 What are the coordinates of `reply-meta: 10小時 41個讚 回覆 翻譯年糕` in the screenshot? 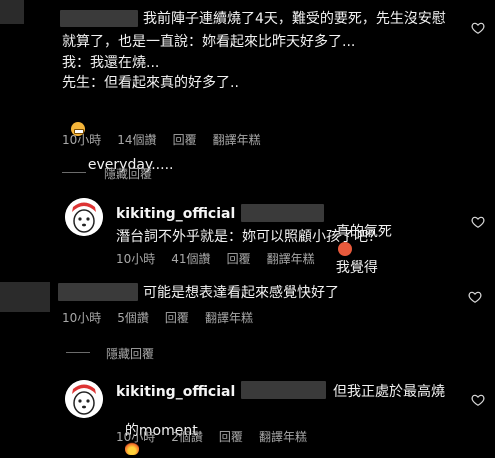 It's located at (215, 258).